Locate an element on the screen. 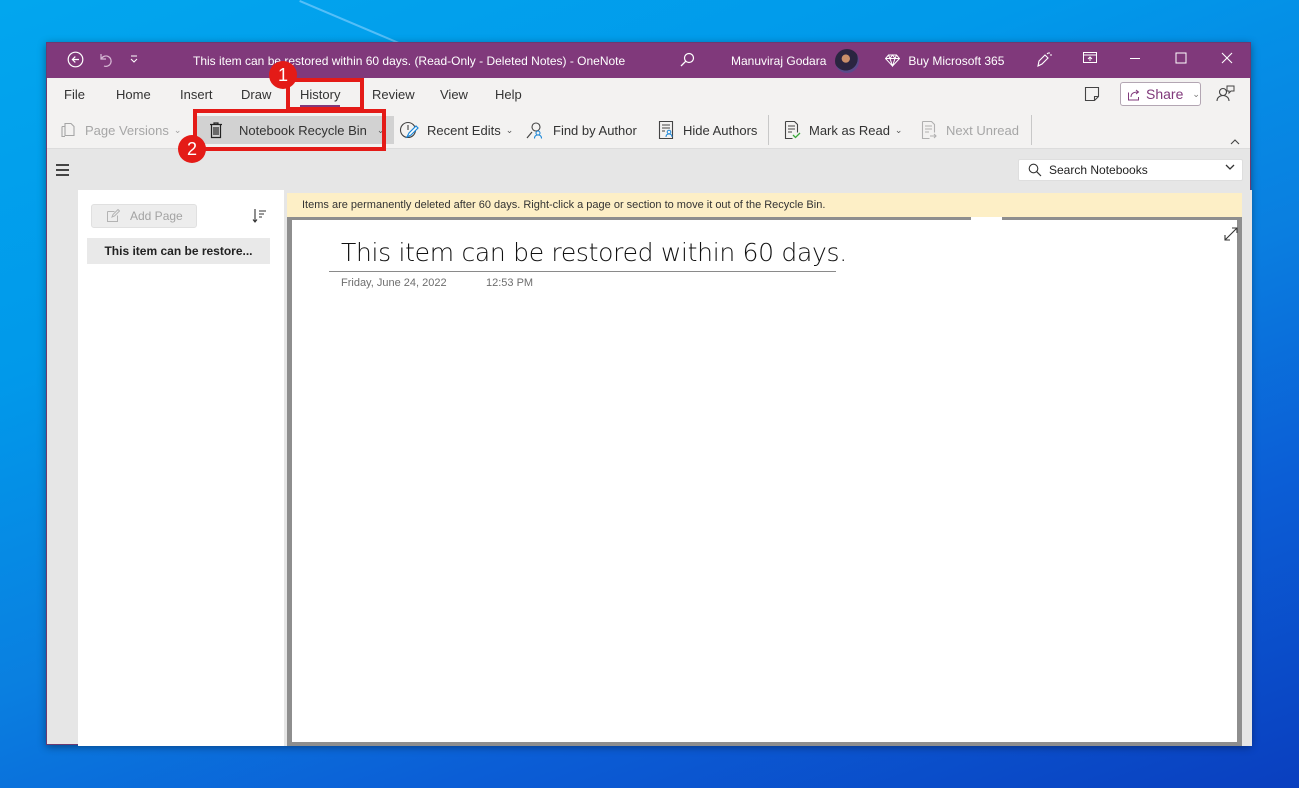  canvas-edge is located at coordinates (999, 235).